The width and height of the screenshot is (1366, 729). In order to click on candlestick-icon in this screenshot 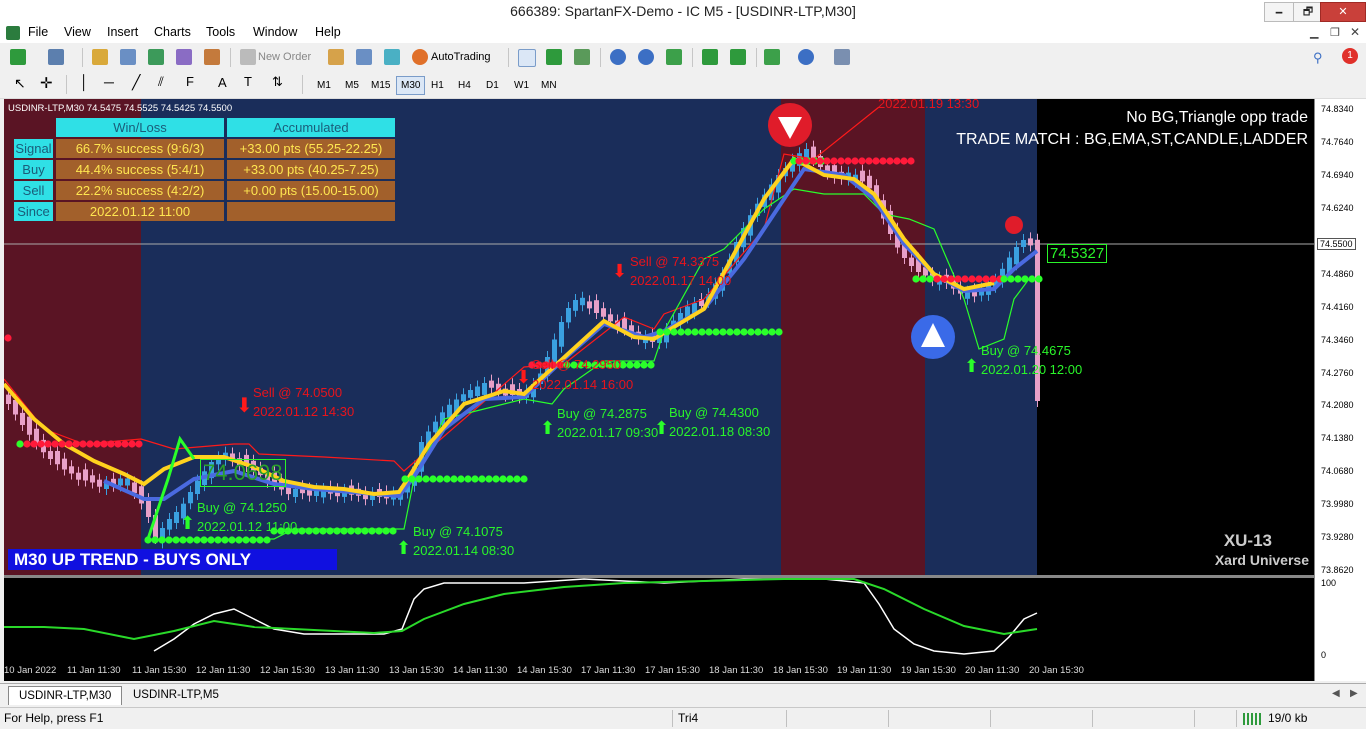, I will do `click(554, 57)`.